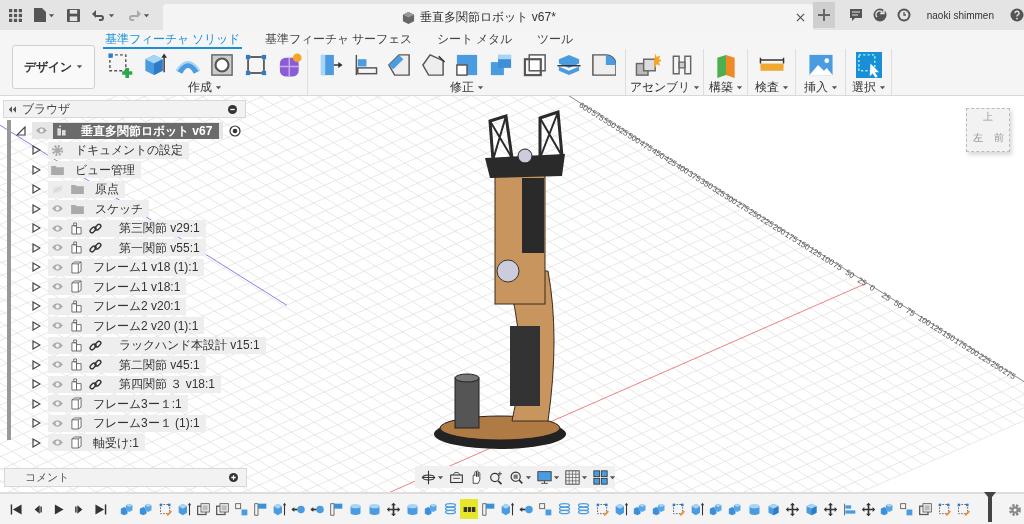 This screenshot has height=524, width=1024. What do you see at coordinates (118, 150) in the screenshot?
I see `browser-tree-item: ドキュメントの設定` at bounding box center [118, 150].